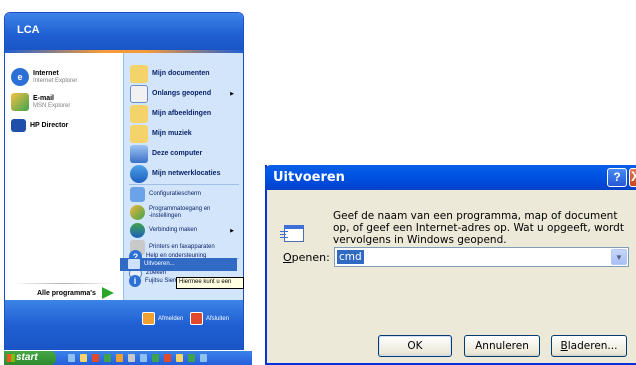 The image size is (636, 365). Describe the element at coordinates (210, 283) in the screenshot. I see `tooltip: Hiermee kunt u een` at that location.